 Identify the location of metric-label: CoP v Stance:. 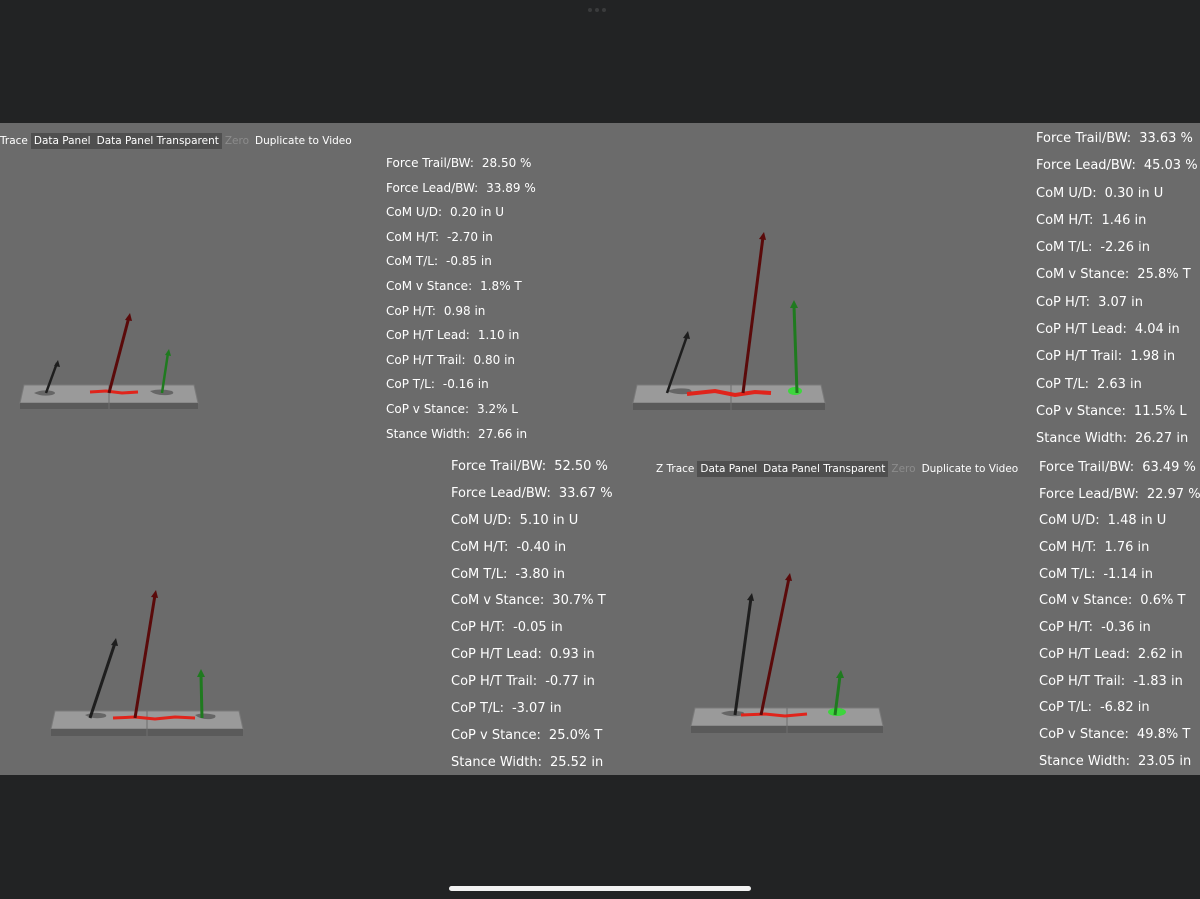
(1081, 411).